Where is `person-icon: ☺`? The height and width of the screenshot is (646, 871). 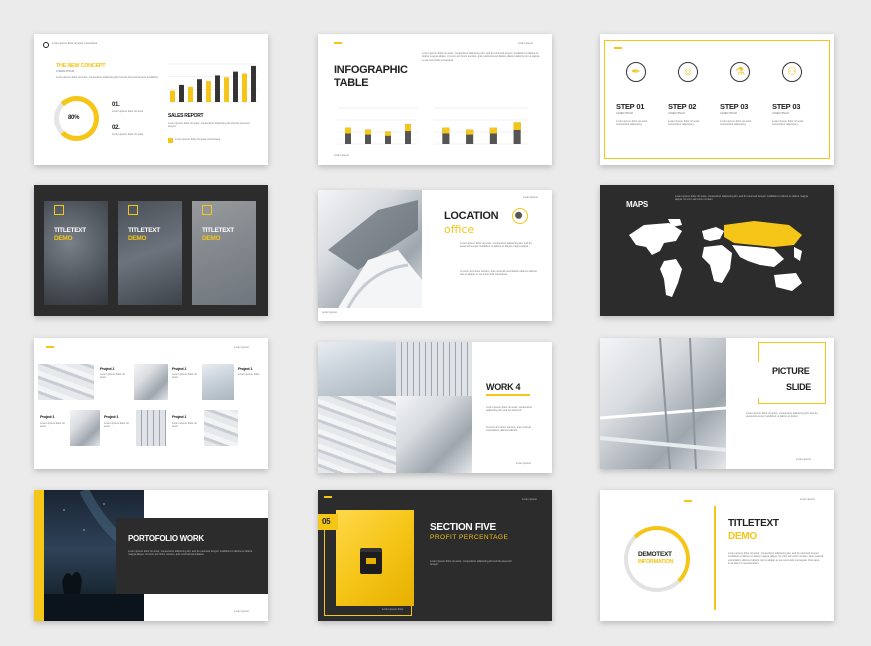 person-icon: ☺ is located at coordinates (688, 72).